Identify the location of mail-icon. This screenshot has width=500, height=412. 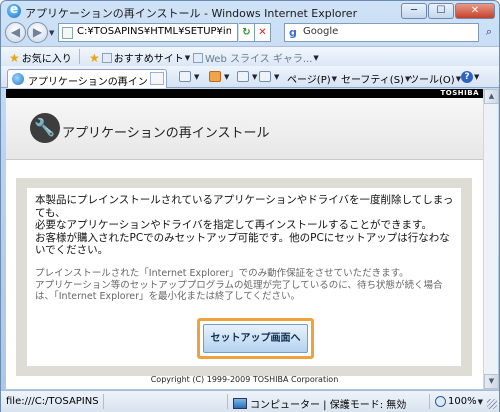
(243, 76).